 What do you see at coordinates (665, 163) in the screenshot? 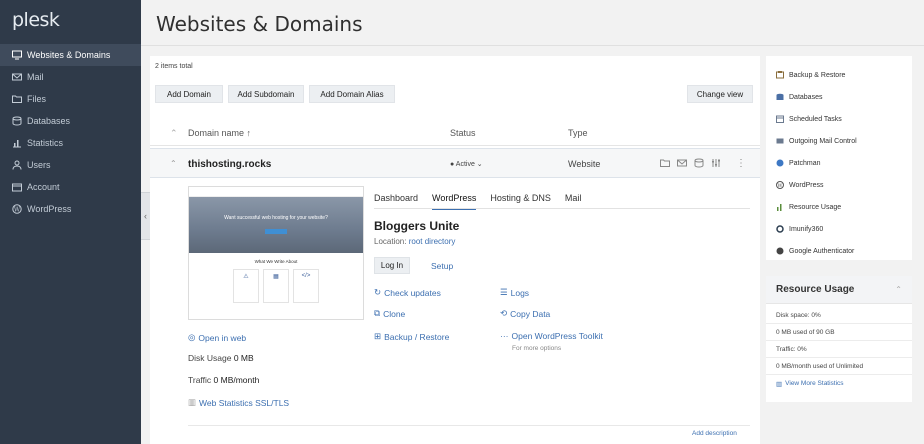
I see `files-icon` at bounding box center [665, 163].